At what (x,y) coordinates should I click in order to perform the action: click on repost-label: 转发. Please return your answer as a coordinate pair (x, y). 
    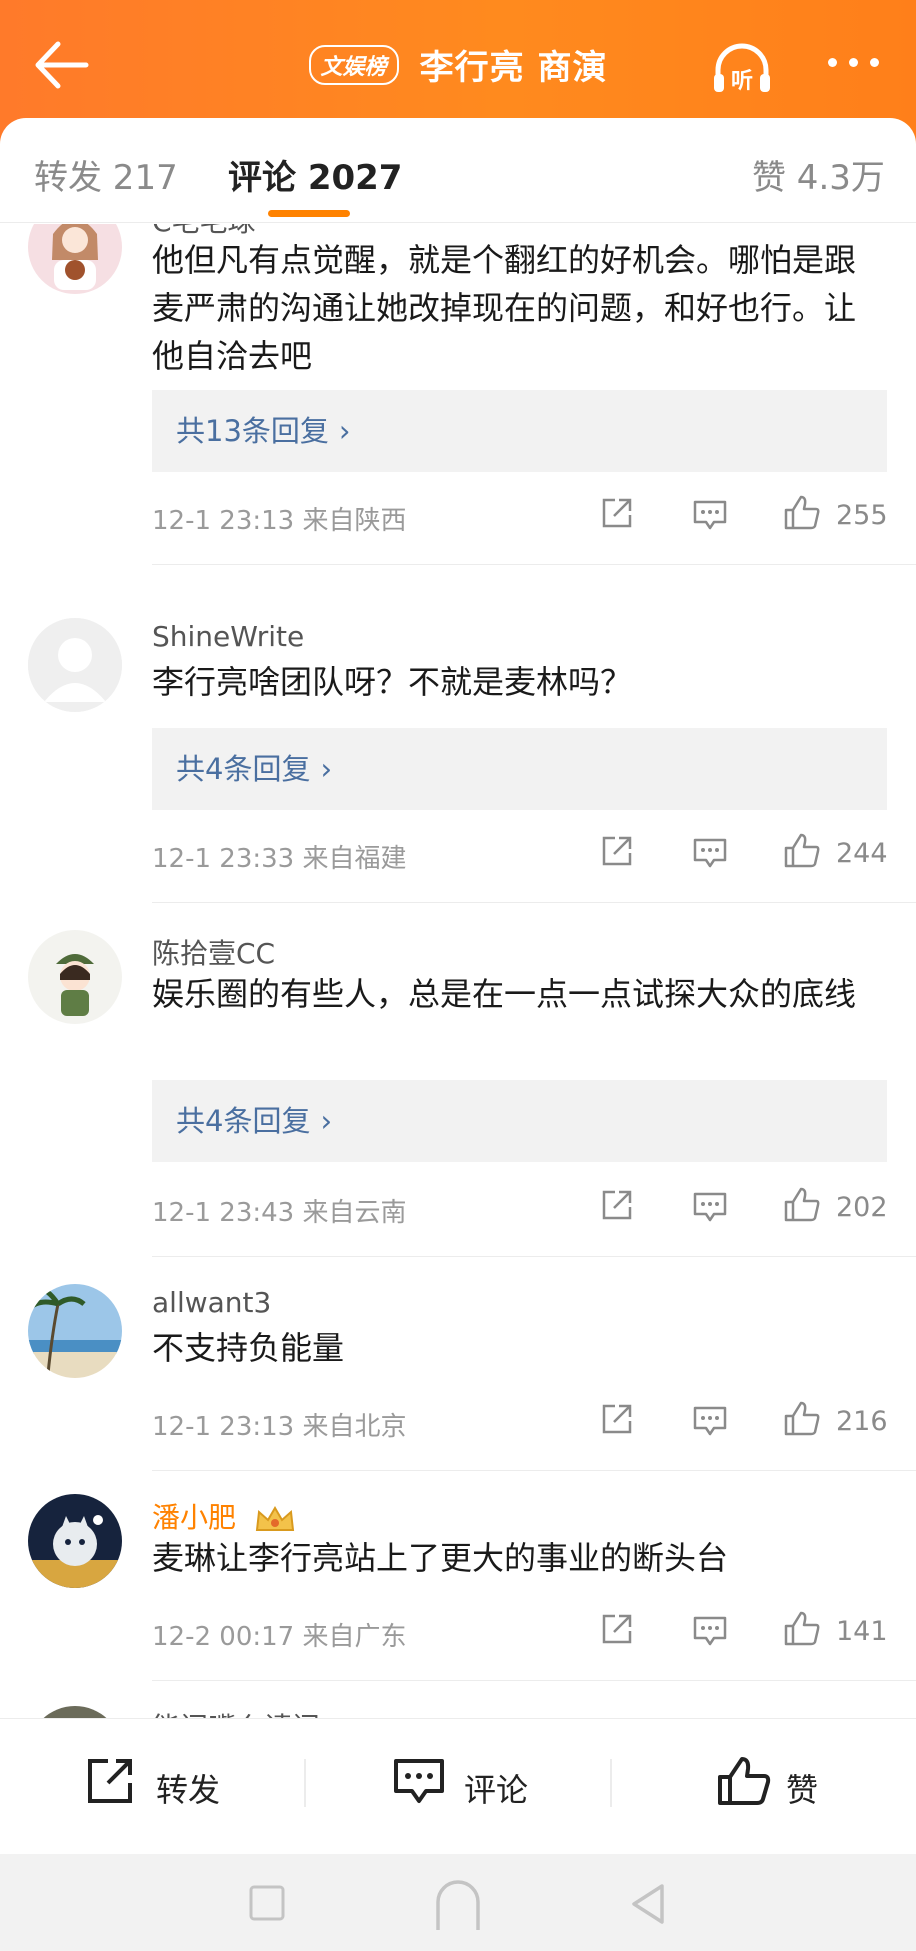
    Looking at the image, I should click on (188, 1790).